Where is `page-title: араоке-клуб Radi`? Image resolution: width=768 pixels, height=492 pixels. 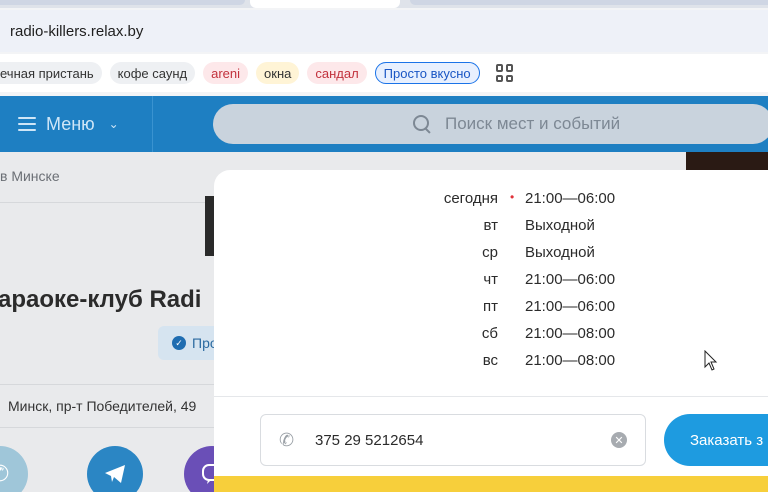
page-title: араоке-клуб Radi is located at coordinates (101, 299).